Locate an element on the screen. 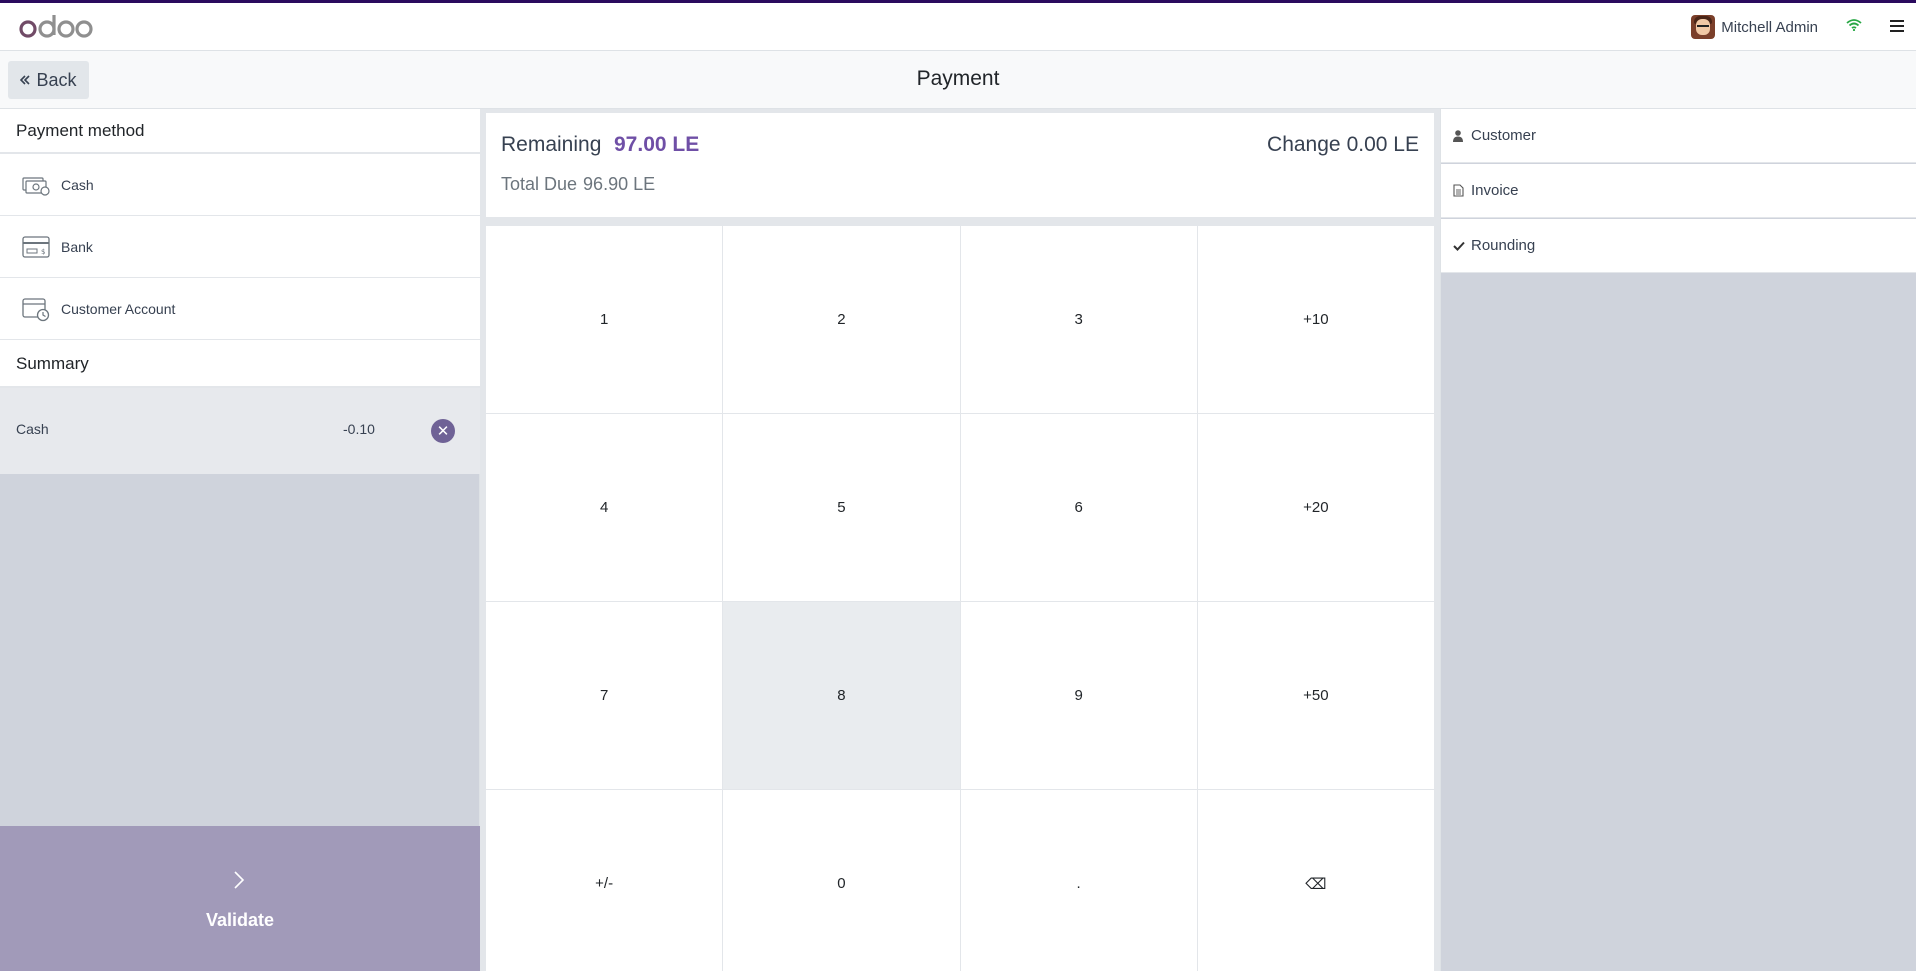  control-bar: Back Payment is located at coordinates (958, 80).